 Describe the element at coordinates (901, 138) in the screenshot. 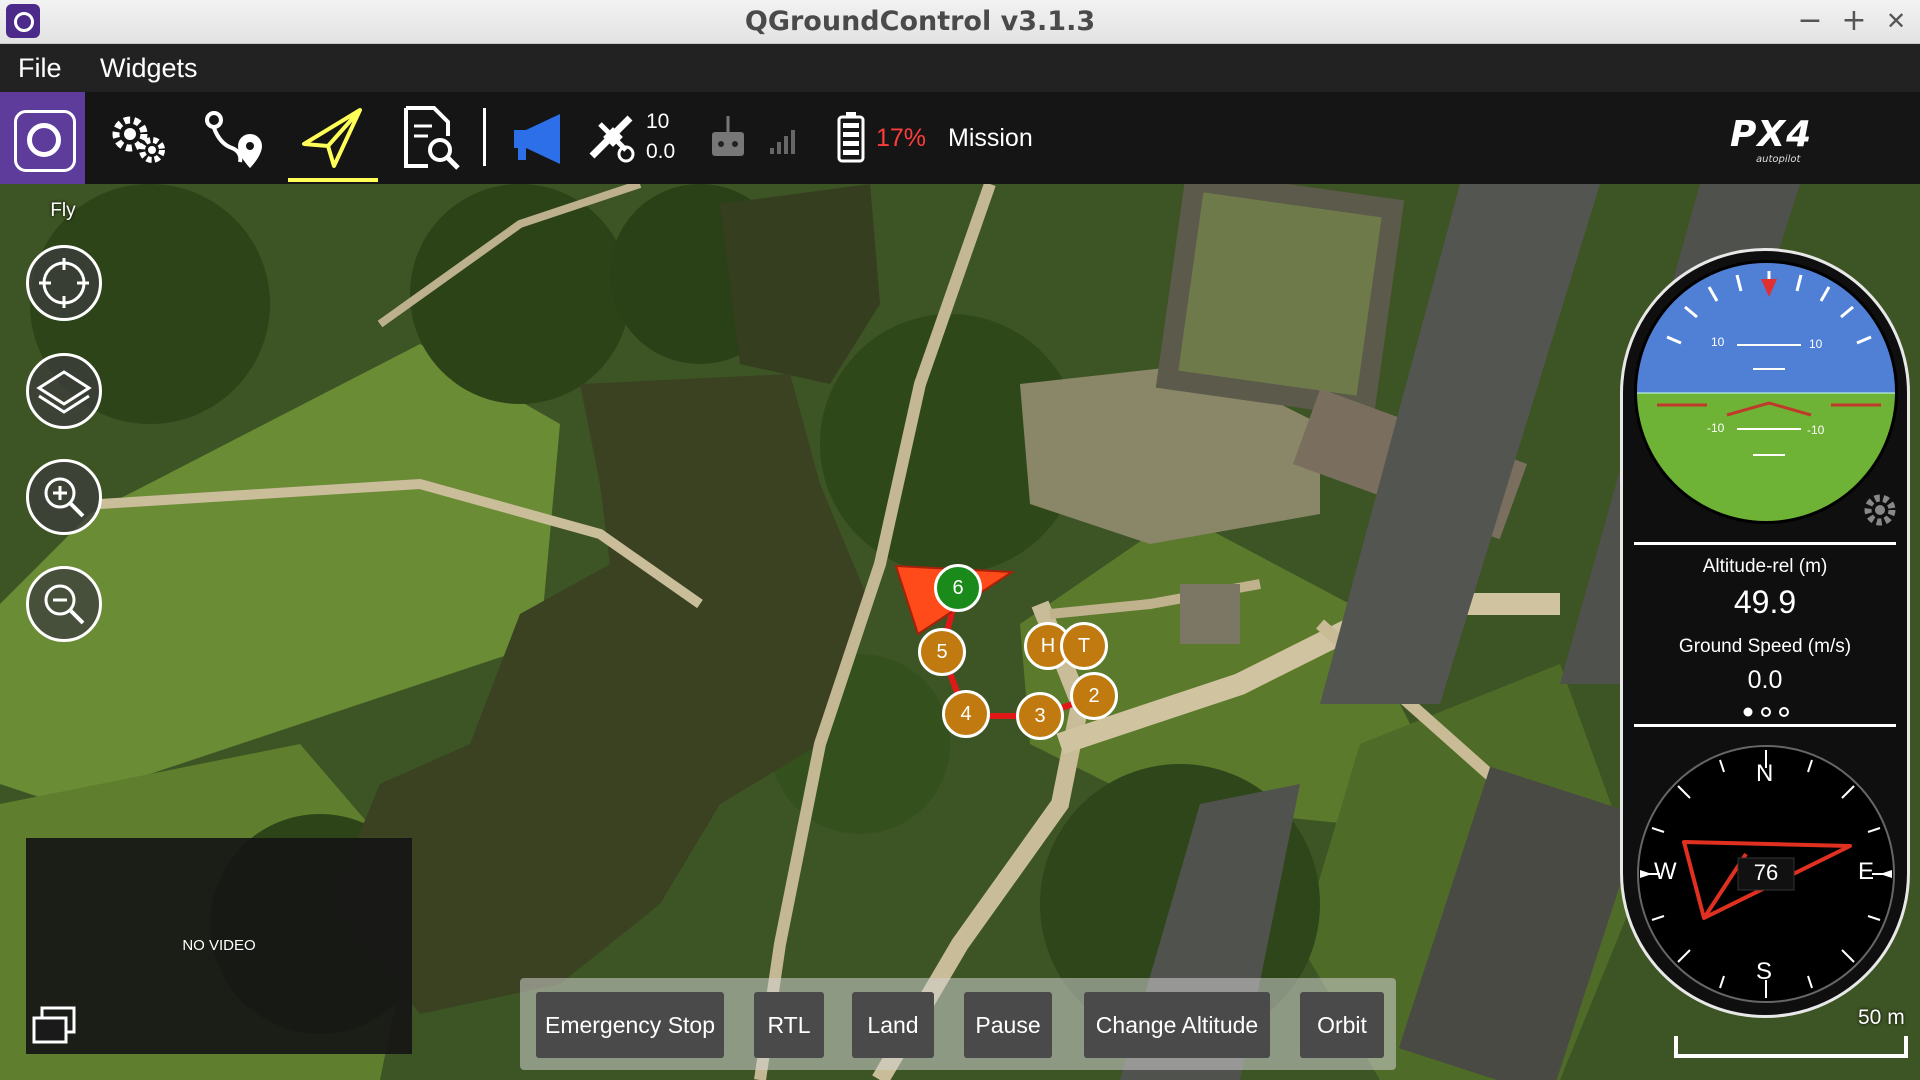

I see `battery-percent: 17%` at that location.